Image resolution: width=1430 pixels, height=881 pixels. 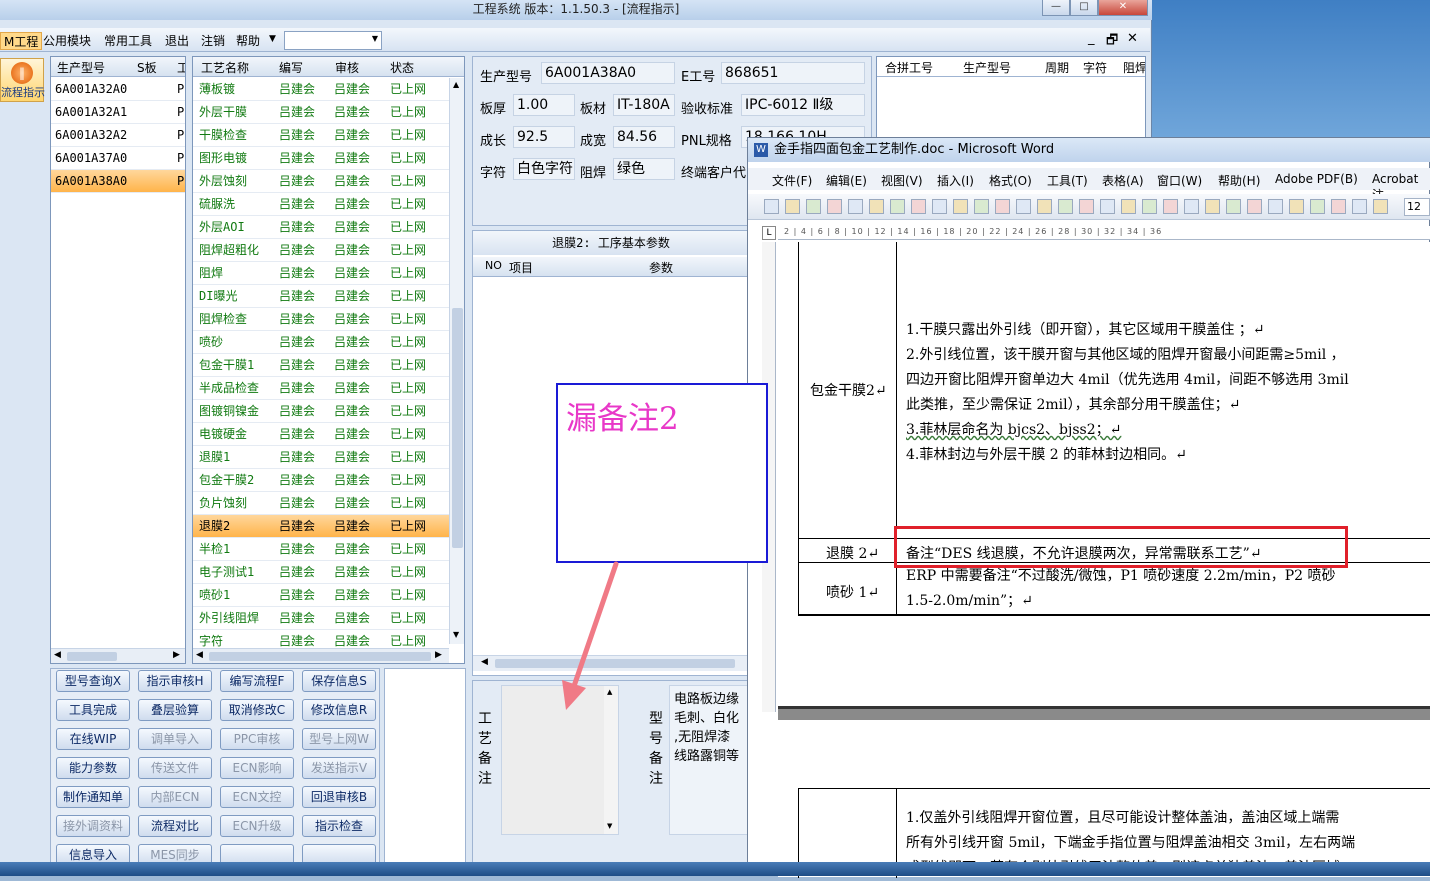 I want to click on close-button: ✕, so click(x=1123, y=8).